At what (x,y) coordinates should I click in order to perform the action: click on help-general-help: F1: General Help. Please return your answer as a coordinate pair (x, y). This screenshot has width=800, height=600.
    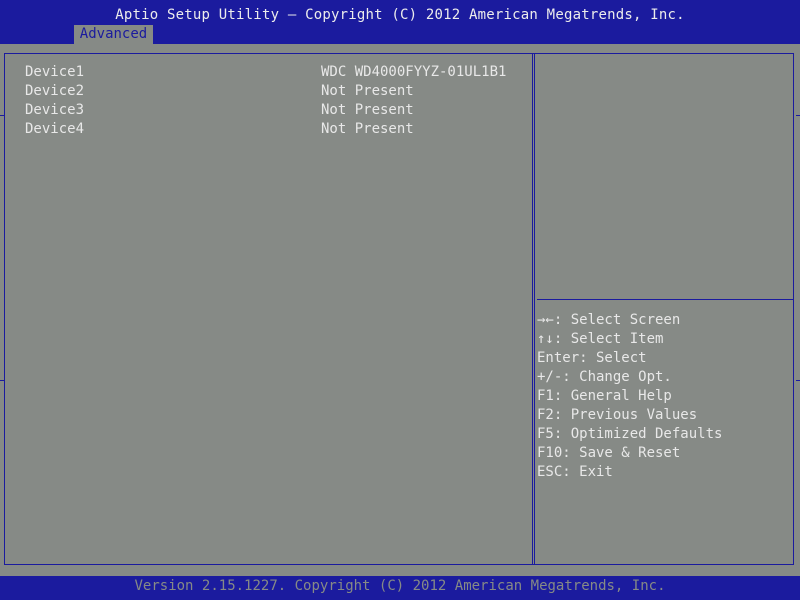
    Looking at the image, I should click on (604, 396).